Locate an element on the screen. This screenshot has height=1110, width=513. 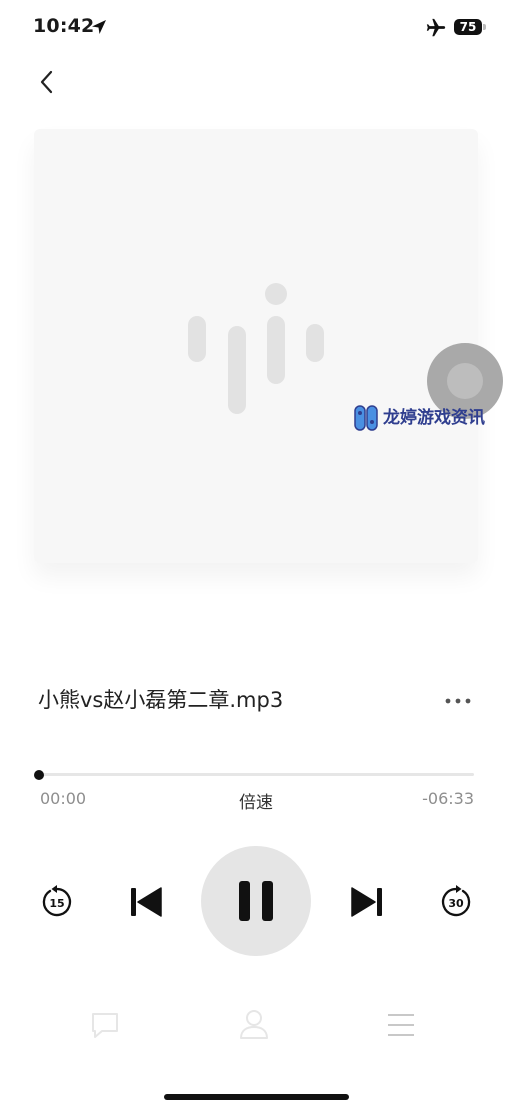
location-arrow-icon is located at coordinates (99, 27).